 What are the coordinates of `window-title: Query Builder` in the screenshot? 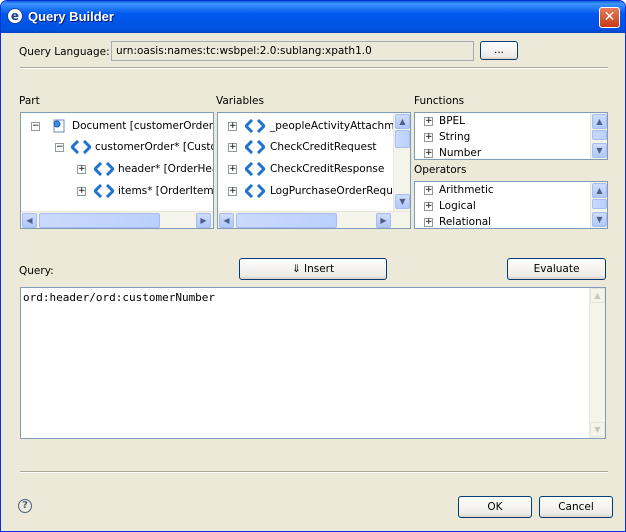 It's located at (71, 16).